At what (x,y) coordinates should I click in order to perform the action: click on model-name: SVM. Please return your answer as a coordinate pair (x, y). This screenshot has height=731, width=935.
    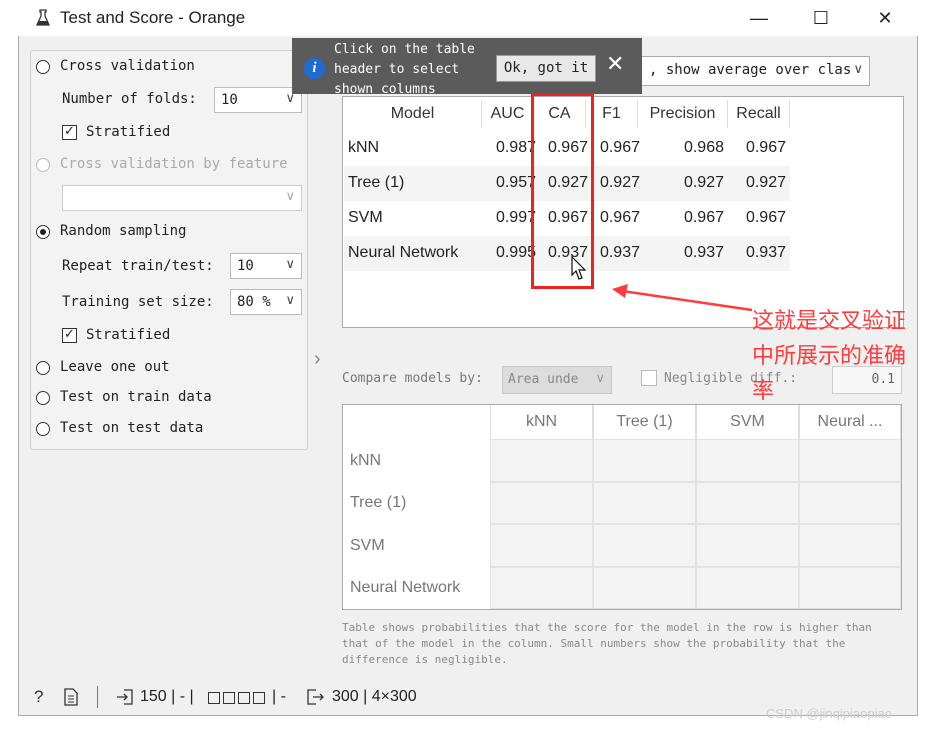
    Looking at the image, I should click on (365, 217).